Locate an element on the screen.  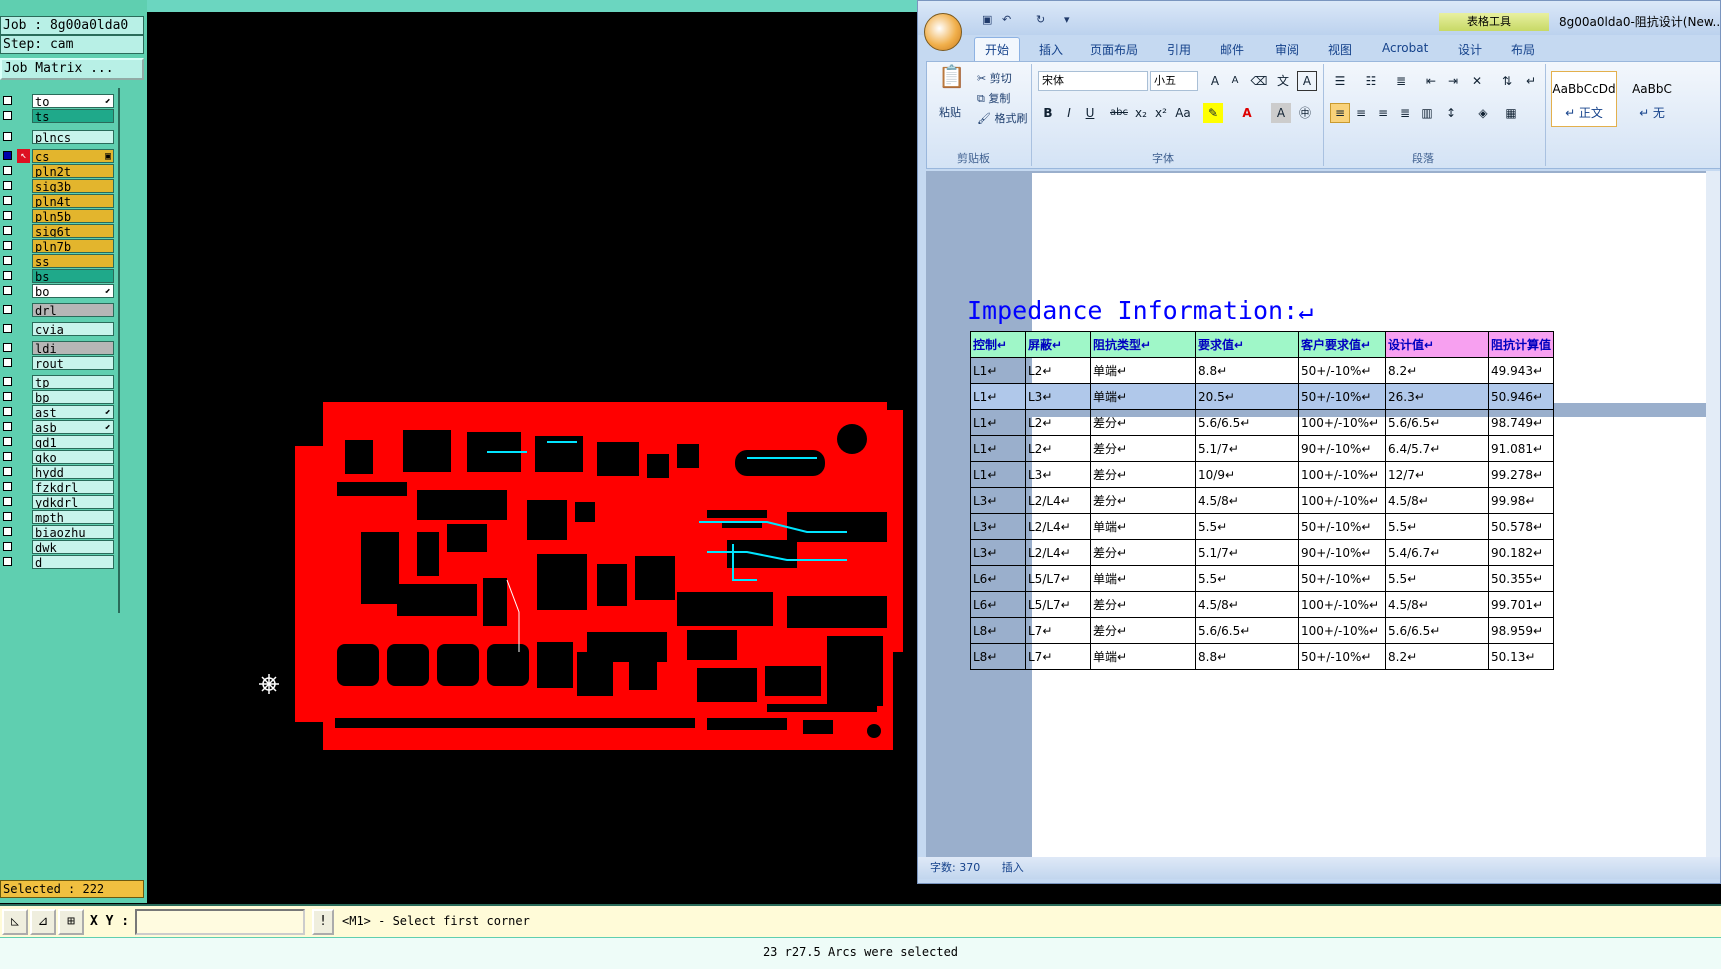
bold-icon: B is located at coordinates (1048, 113).